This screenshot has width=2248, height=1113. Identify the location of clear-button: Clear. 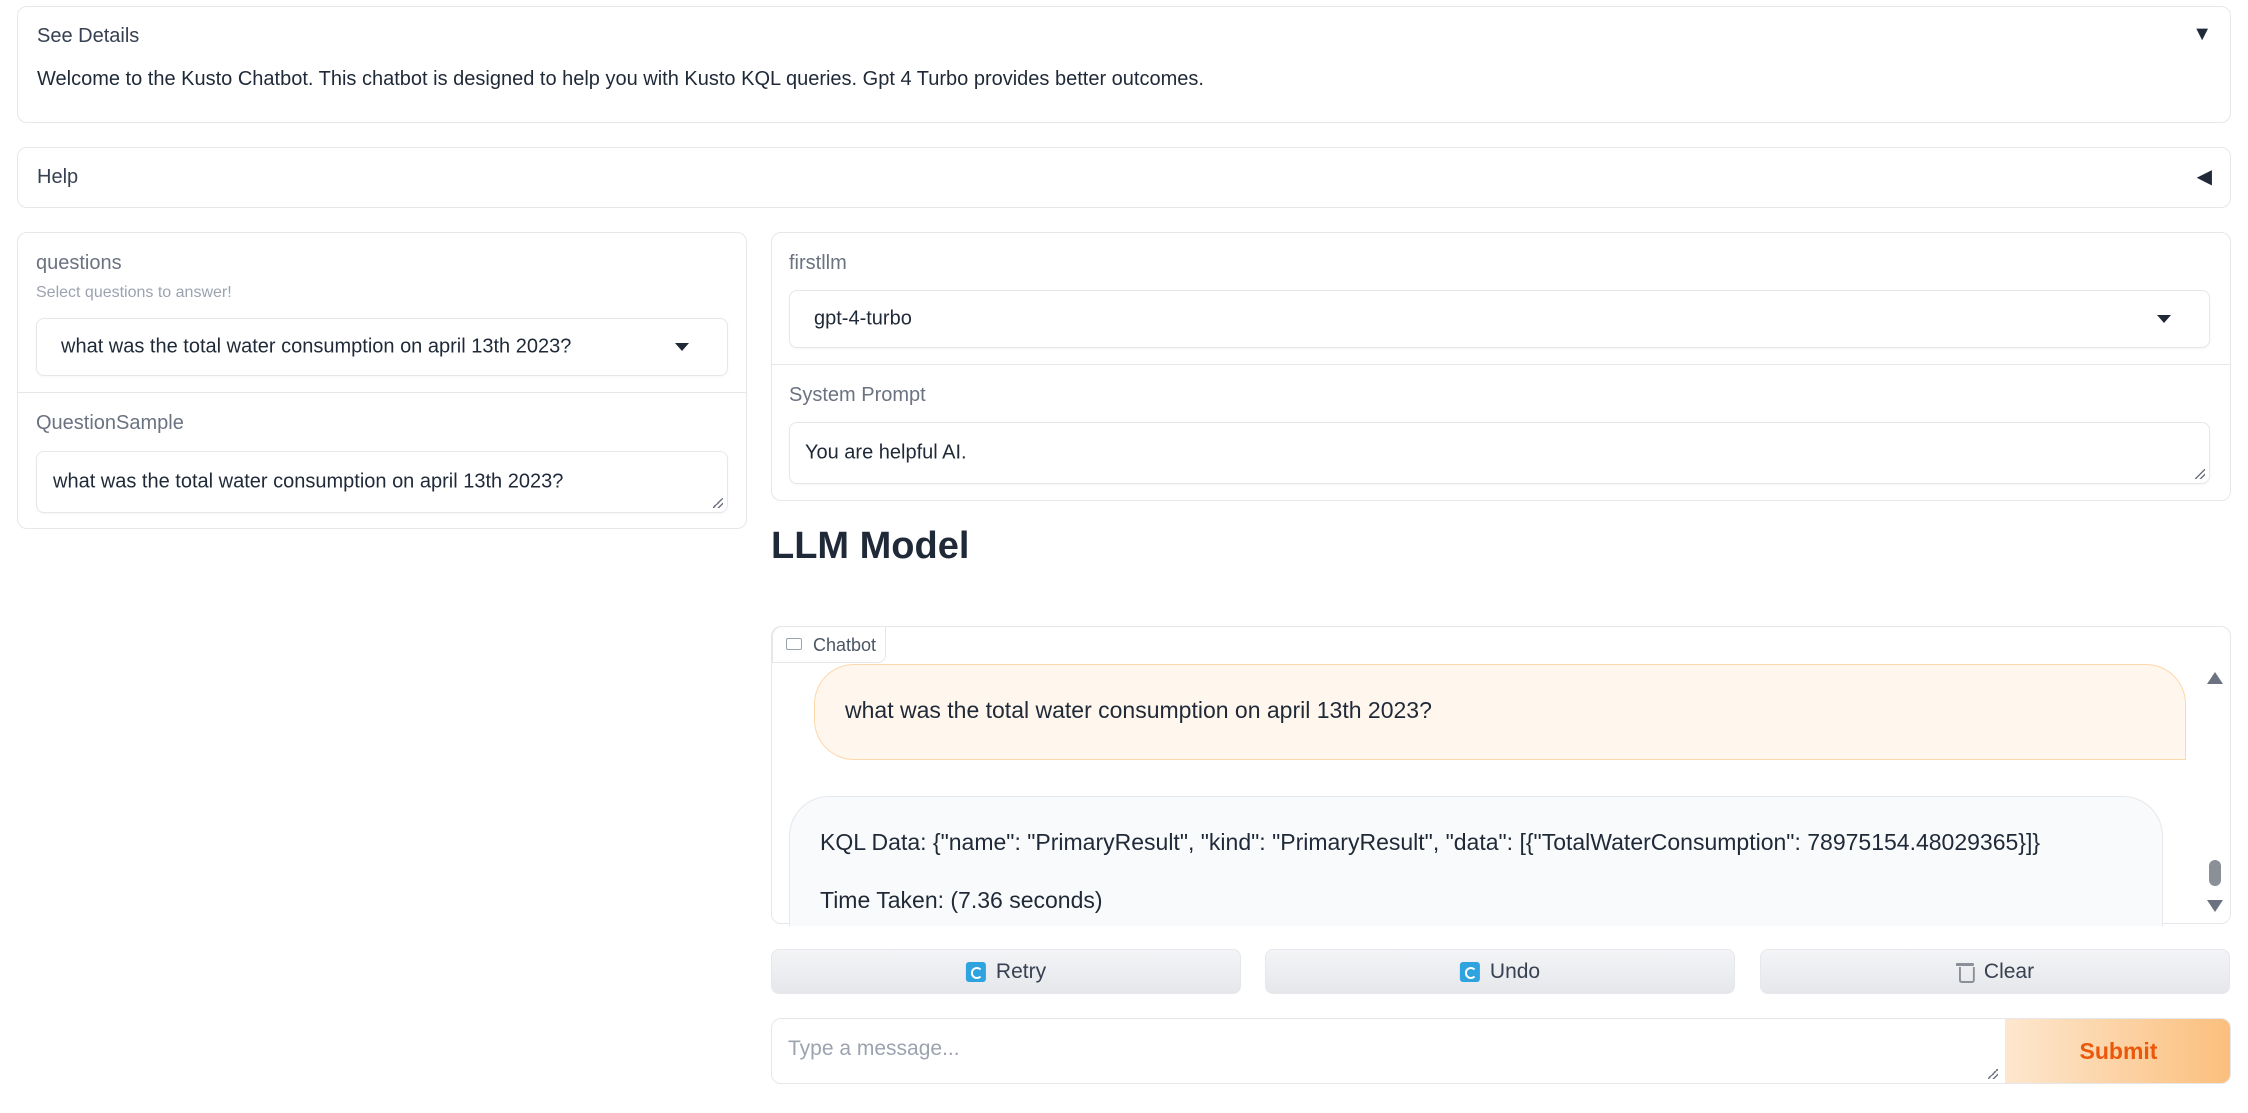
(1995, 971).